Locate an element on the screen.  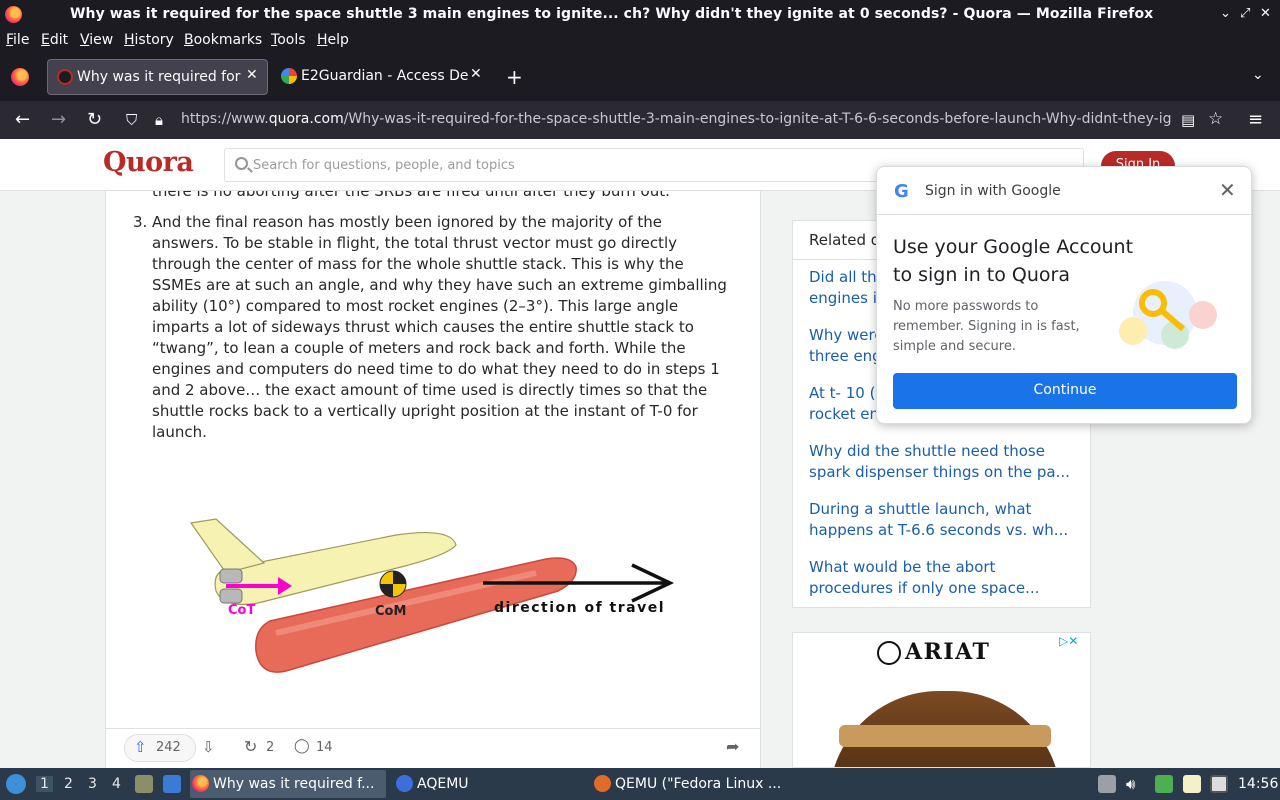
qemu-icon is located at coordinates (602, 783).